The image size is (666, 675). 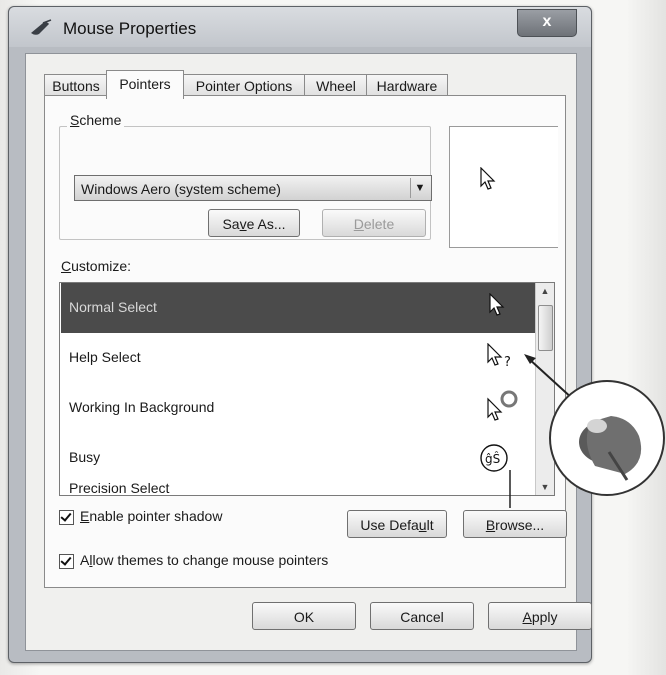 What do you see at coordinates (145, 84) in the screenshot?
I see `tab-pointers: Pointers` at bounding box center [145, 84].